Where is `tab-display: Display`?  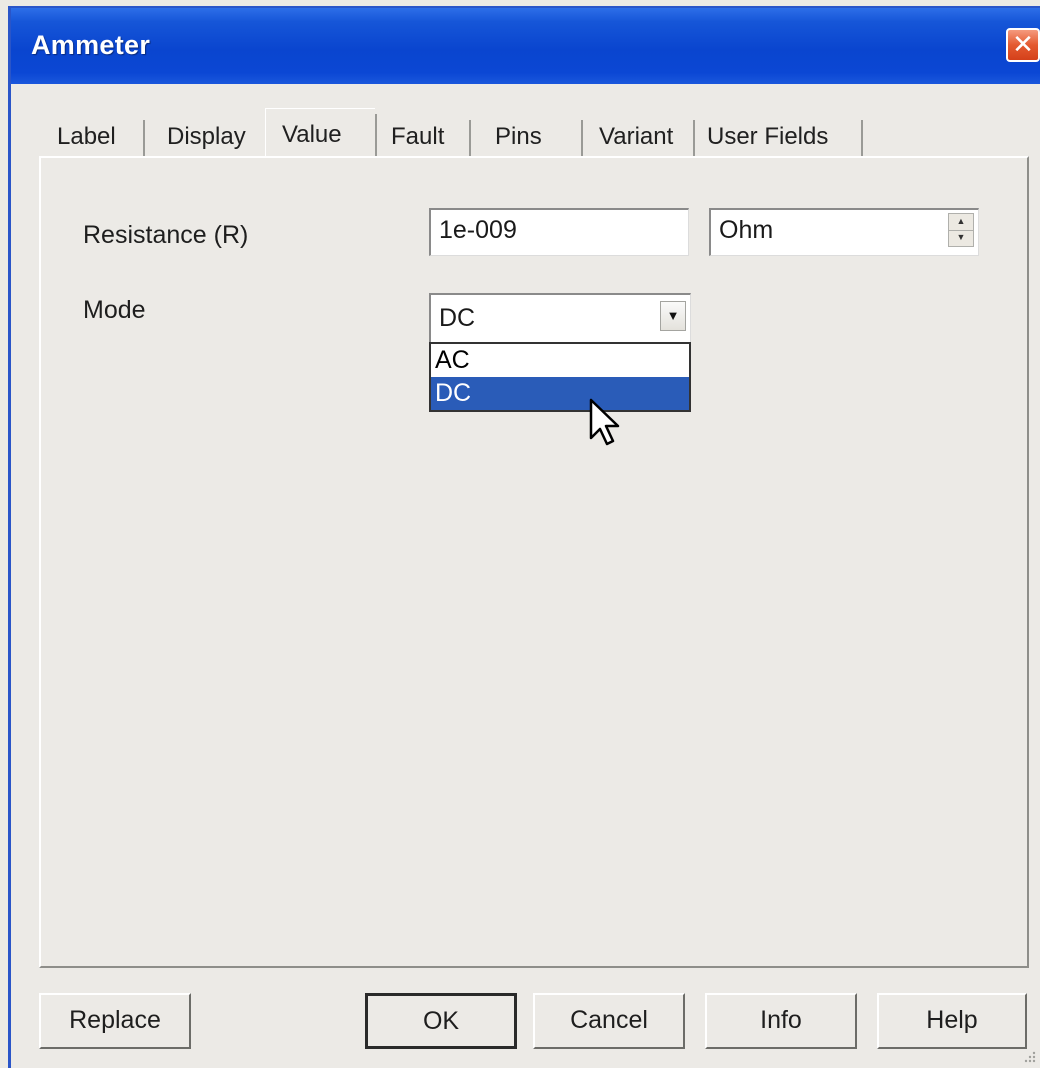
tab-display: Display is located at coordinates (205, 137).